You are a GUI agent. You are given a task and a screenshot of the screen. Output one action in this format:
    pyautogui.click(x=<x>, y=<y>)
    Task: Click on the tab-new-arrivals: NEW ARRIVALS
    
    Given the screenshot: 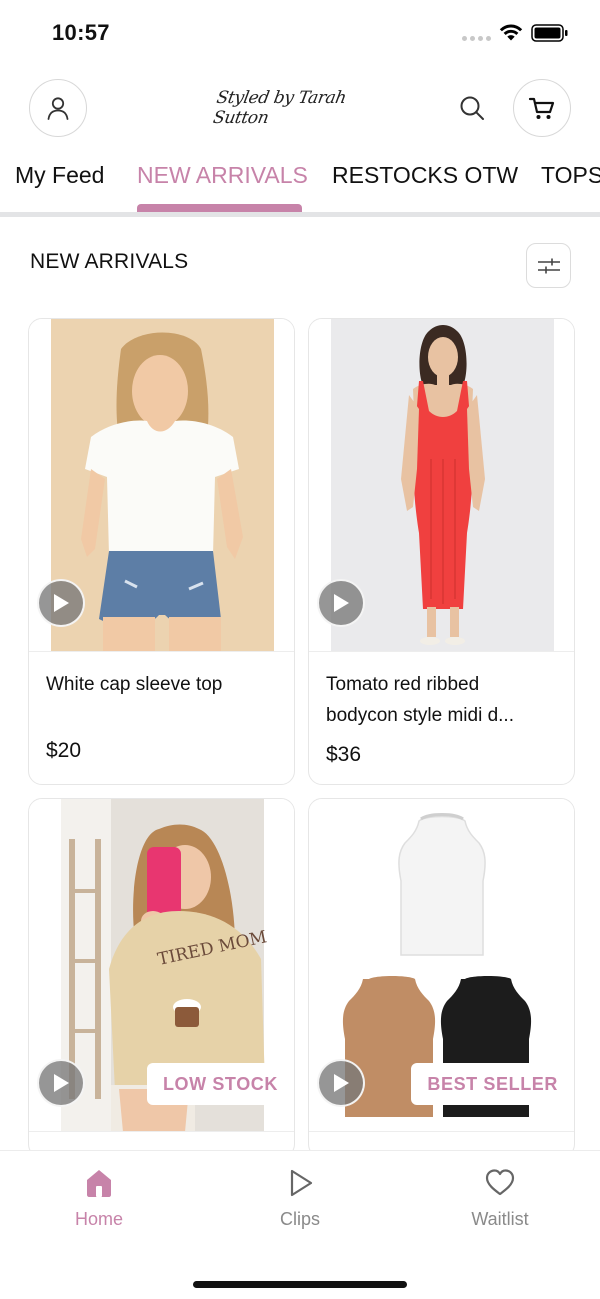 What is the action you would take?
    pyautogui.click(x=222, y=175)
    